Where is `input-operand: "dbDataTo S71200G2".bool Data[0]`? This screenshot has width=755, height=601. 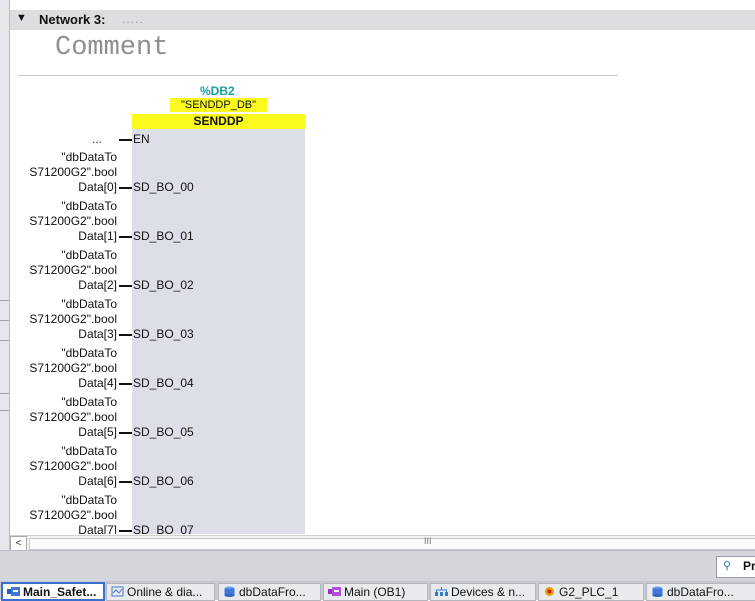
input-operand: "dbDataTo S71200G2".bool Data[0] is located at coordinates (73, 172).